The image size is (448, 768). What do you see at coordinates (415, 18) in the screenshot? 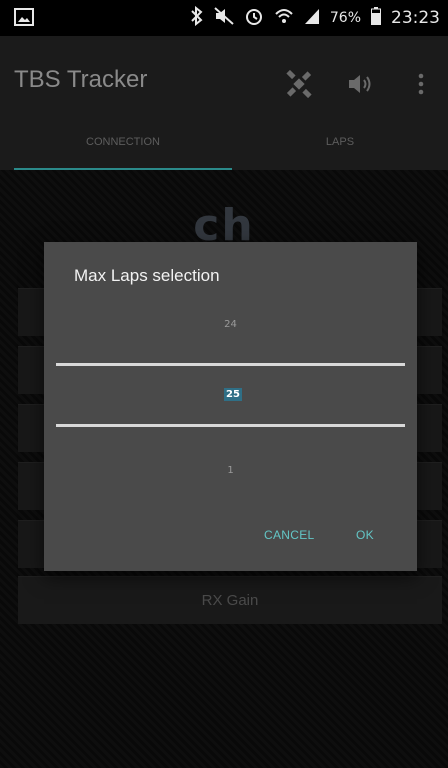
I see `clock: 23:23` at bounding box center [415, 18].